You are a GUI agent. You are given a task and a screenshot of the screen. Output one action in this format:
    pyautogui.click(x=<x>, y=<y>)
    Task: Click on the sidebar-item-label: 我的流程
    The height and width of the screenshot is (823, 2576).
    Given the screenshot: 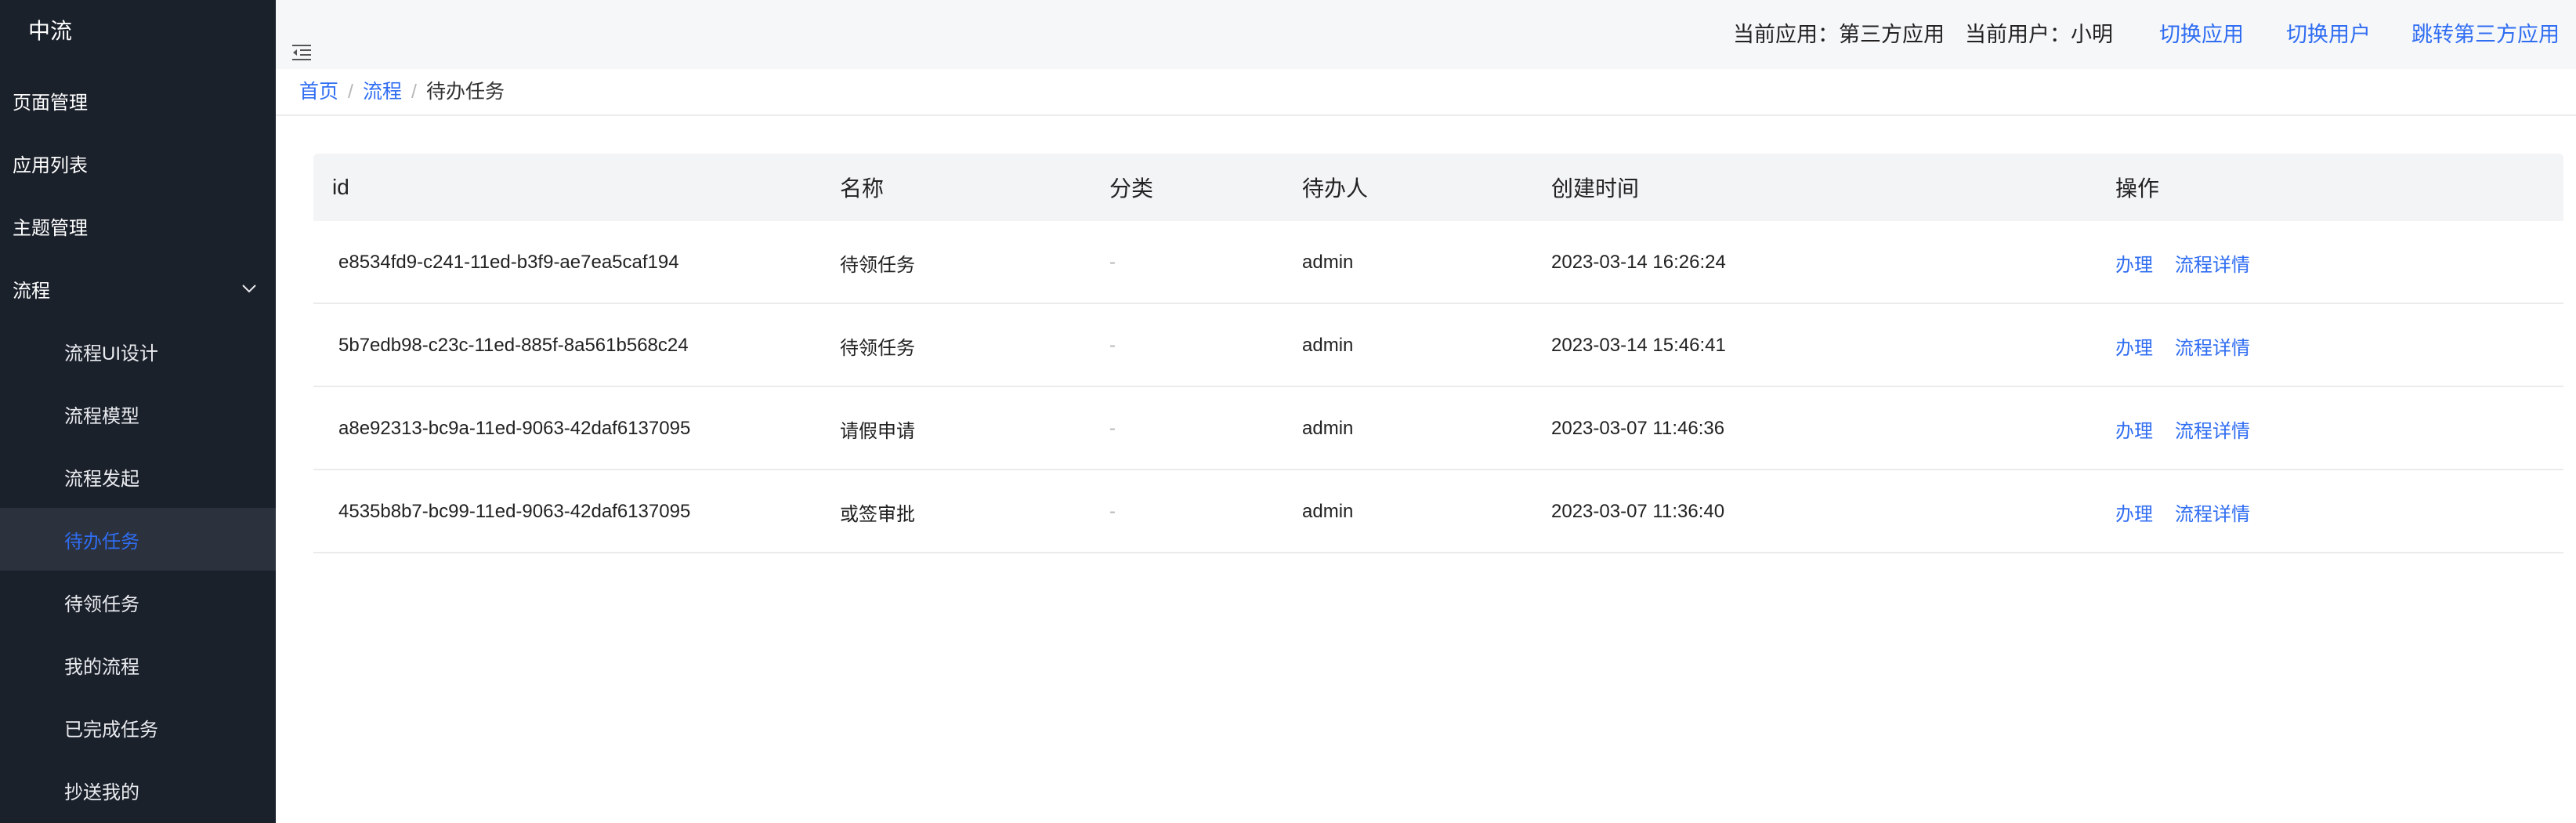 What is the action you would take?
    pyautogui.click(x=102, y=667)
    